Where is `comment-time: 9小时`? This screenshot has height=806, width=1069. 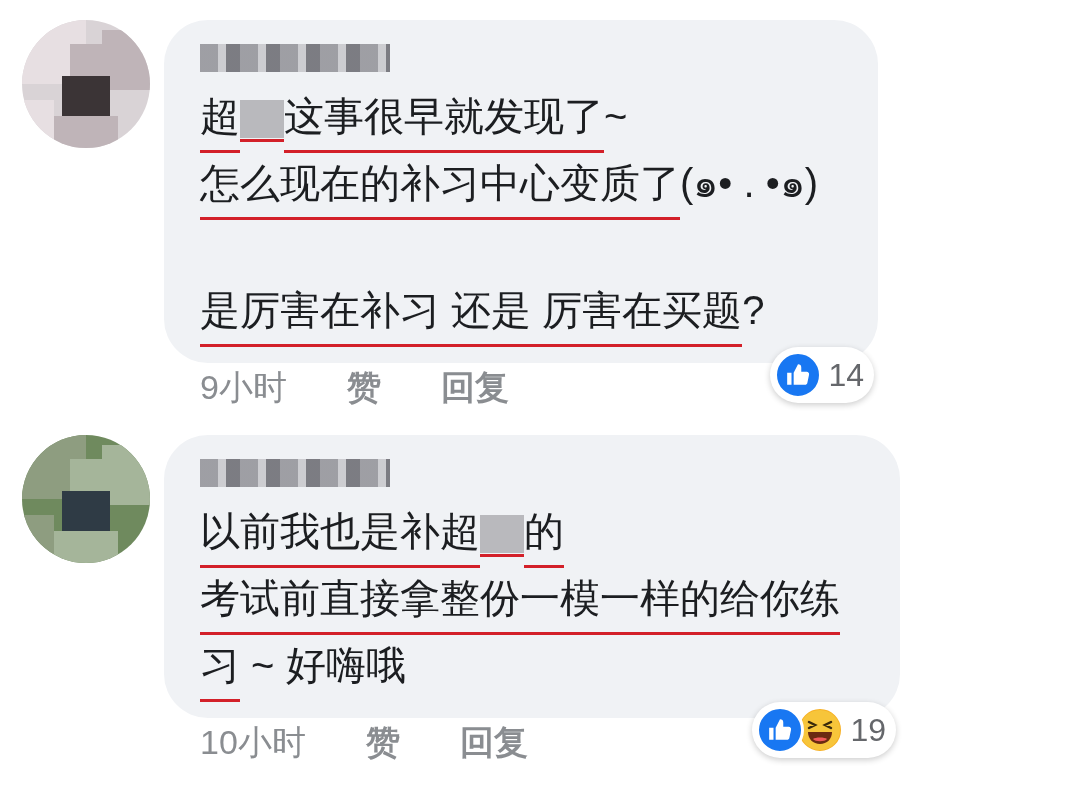 comment-time: 9小时 is located at coordinates (243, 387).